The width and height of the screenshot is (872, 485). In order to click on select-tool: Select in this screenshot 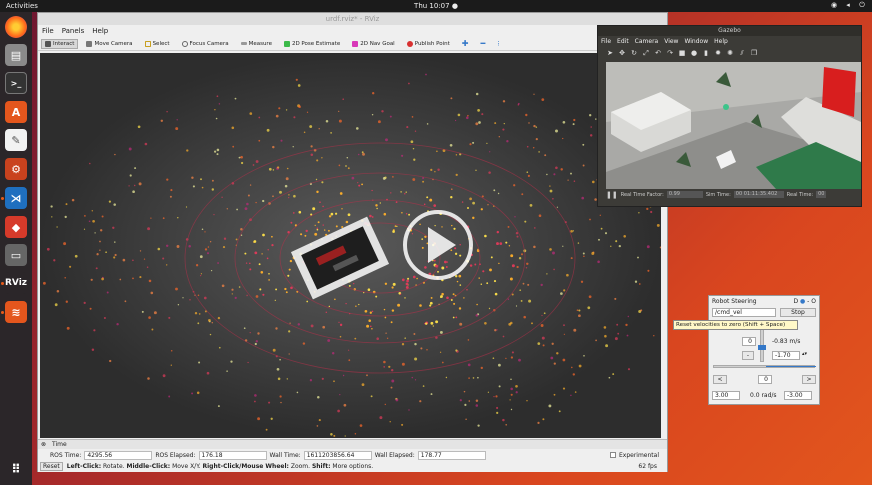, I will do `click(157, 44)`.